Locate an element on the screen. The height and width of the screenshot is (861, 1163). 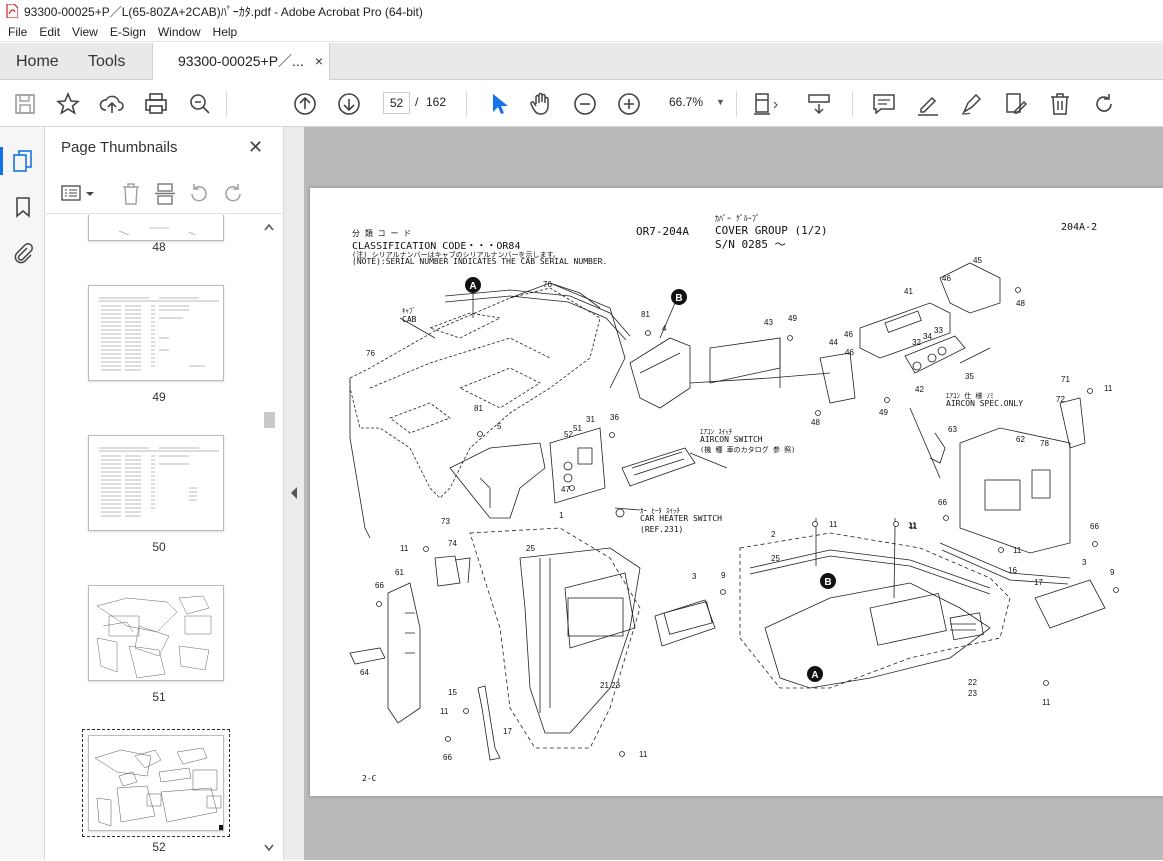
menu-edit: Edit is located at coordinates (49, 32).